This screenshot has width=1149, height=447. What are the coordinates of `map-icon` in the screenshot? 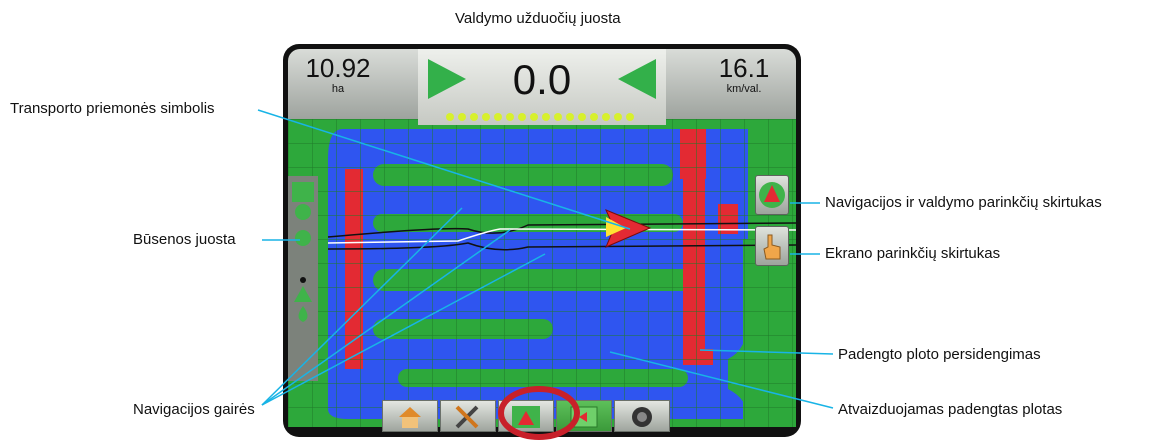 It's located at (584, 417).